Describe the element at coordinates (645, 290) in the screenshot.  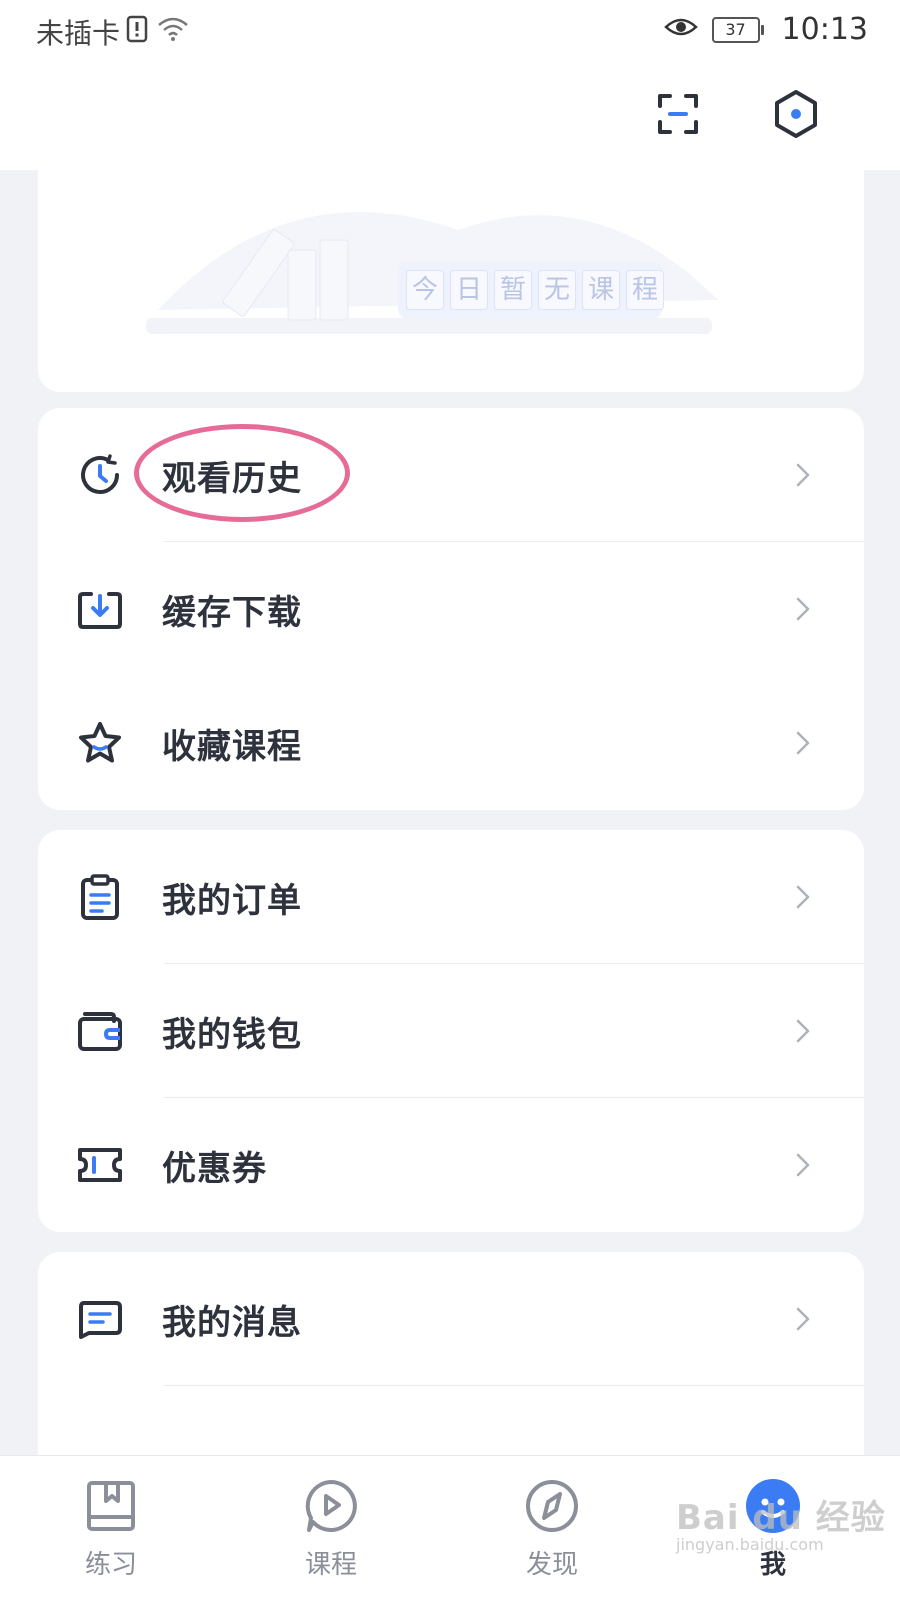
I see `empty-char: 程` at that location.